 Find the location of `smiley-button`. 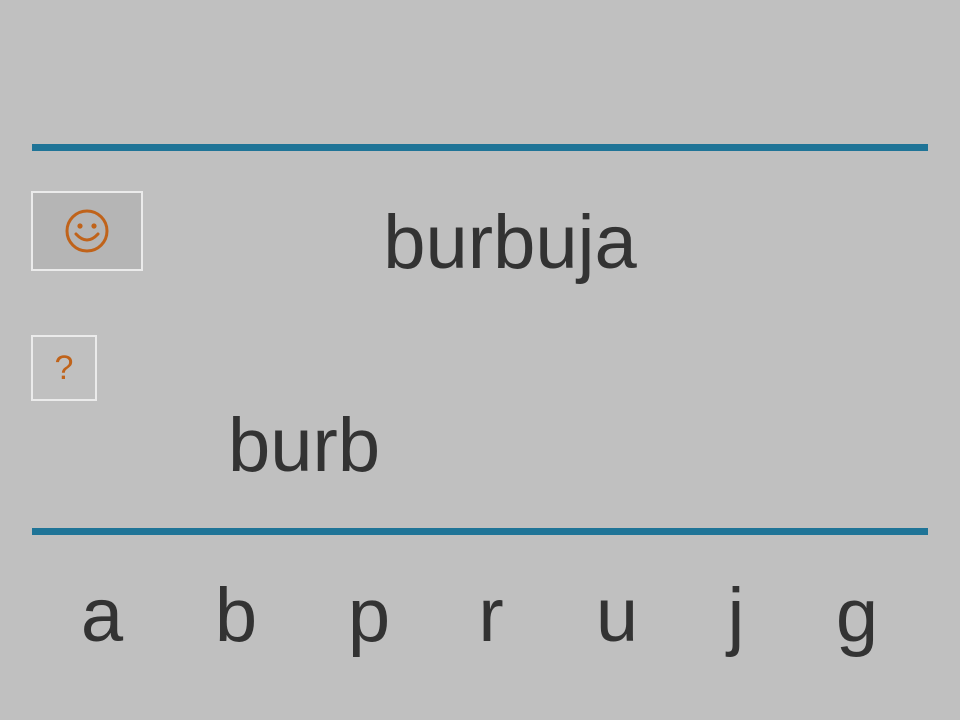

smiley-button is located at coordinates (87, 231).